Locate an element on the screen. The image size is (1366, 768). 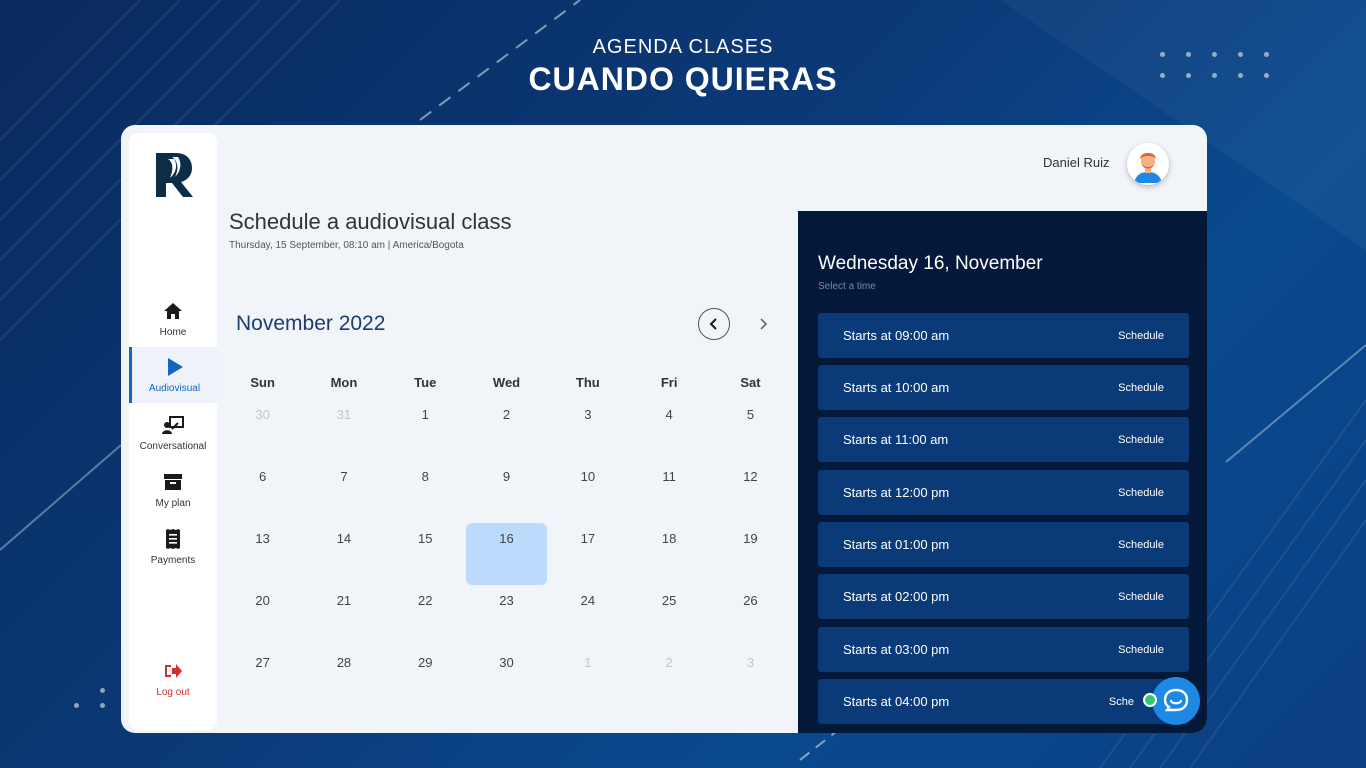
schedule-button: Sche is located at coordinates (1121, 702).